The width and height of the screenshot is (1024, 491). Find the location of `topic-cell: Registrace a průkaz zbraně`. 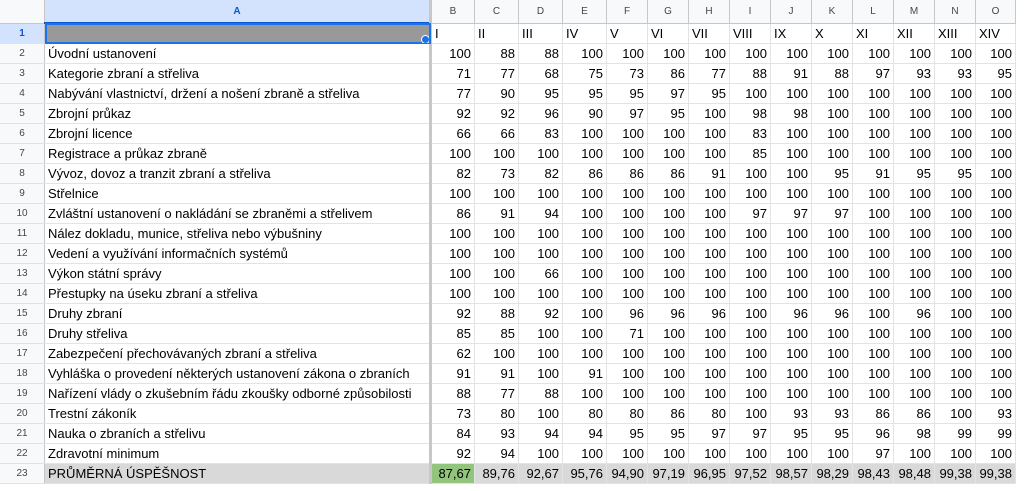

topic-cell: Registrace a průkaz zbraně is located at coordinates (238, 153).